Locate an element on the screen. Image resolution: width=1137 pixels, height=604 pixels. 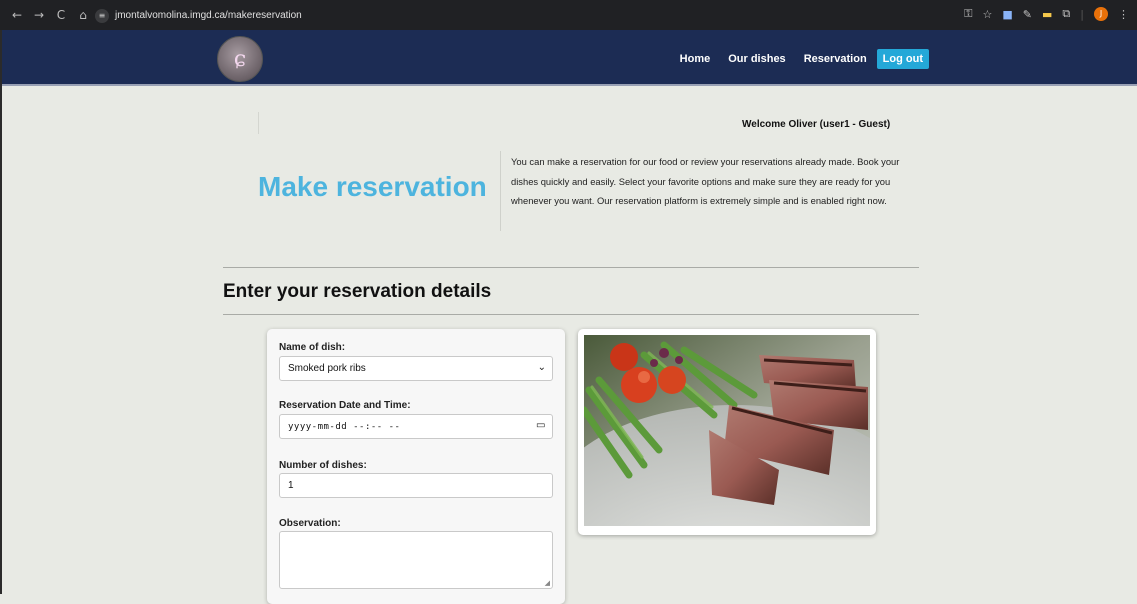
dish-image-card is located at coordinates (727, 432).